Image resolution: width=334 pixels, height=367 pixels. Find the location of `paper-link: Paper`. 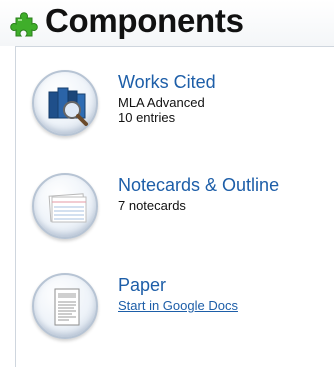

paper-link: Paper is located at coordinates (142, 285).